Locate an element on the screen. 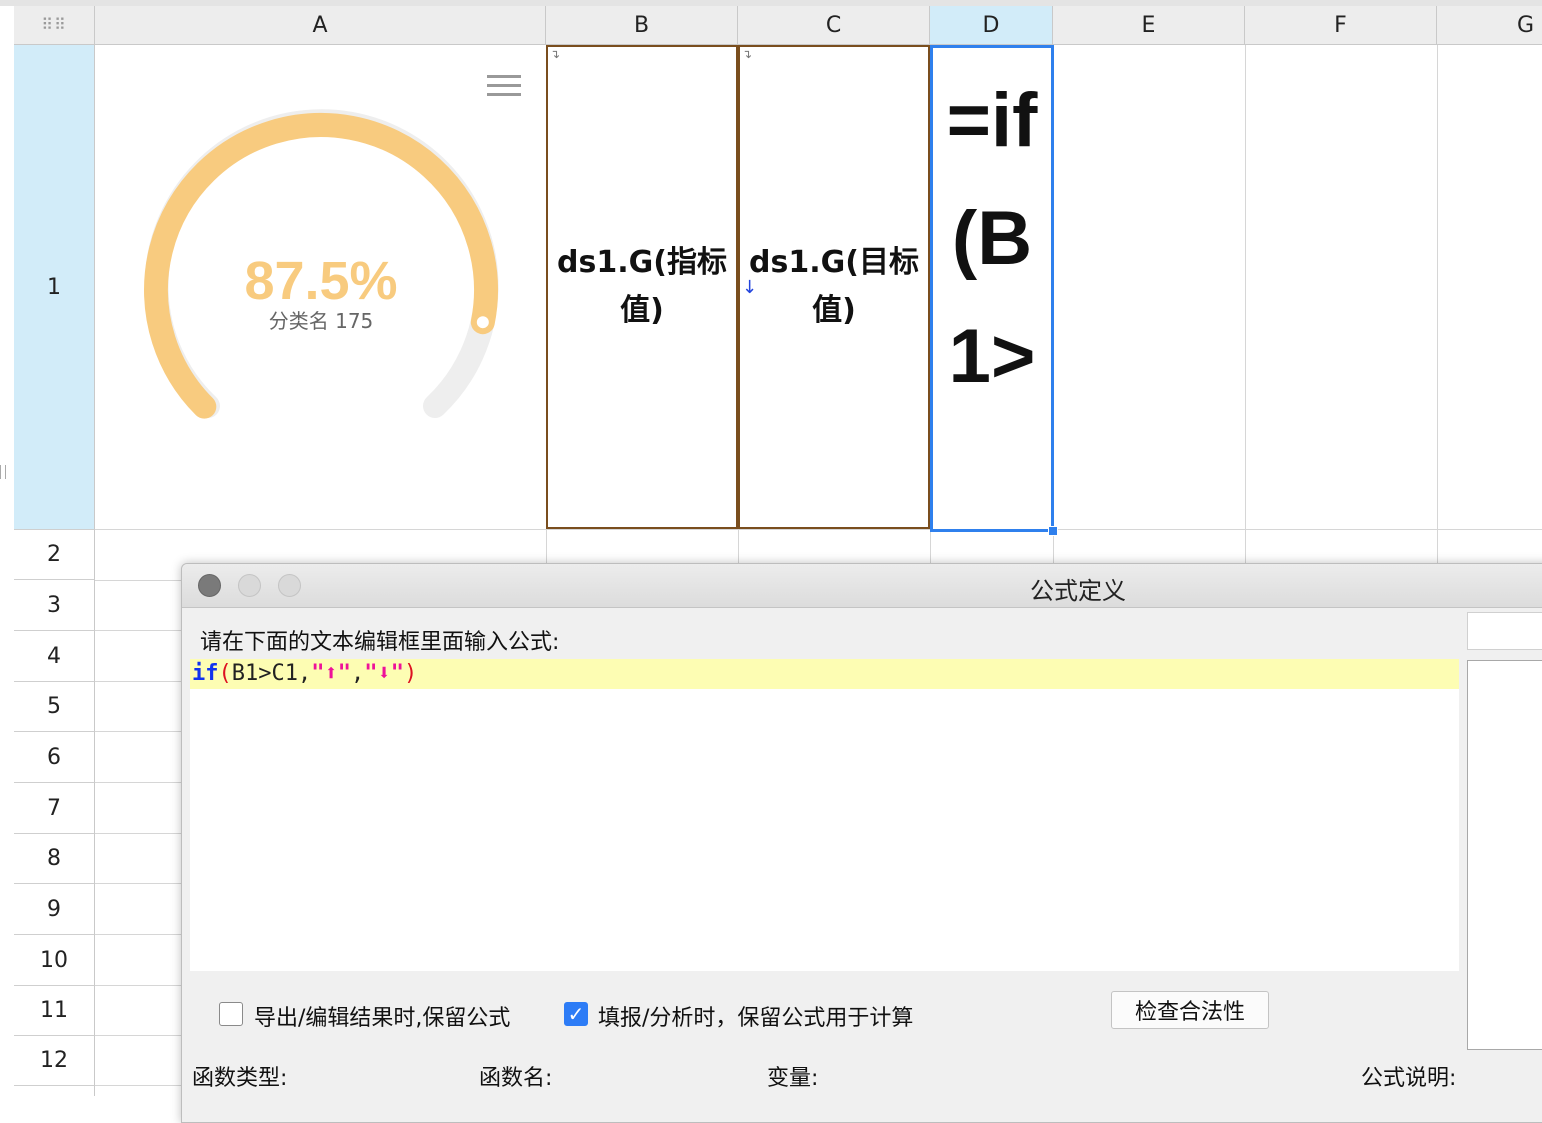  row-label: 4 is located at coordinates (54, 656).